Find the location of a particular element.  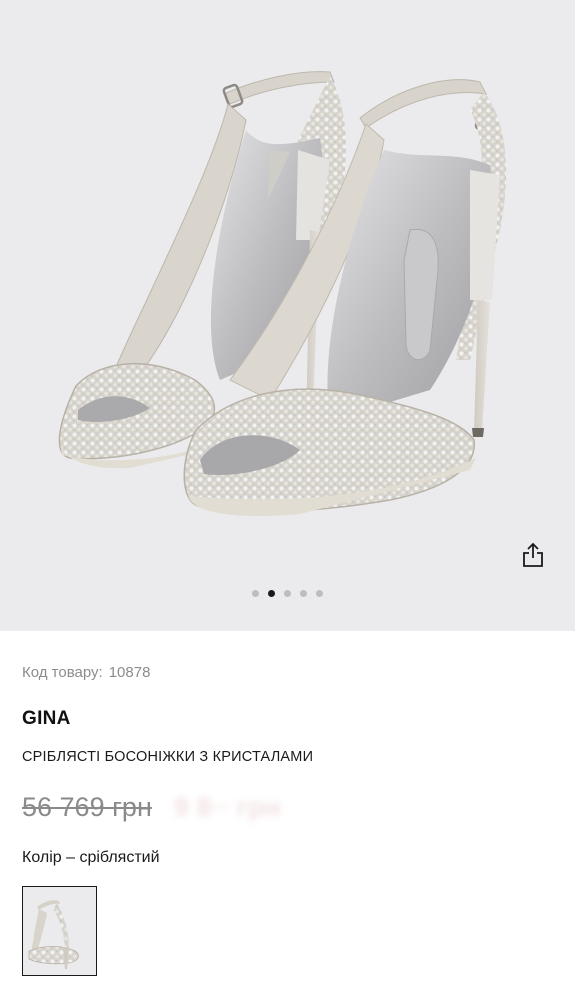

sku-value: 10878 is located at coordinates (129, 672).